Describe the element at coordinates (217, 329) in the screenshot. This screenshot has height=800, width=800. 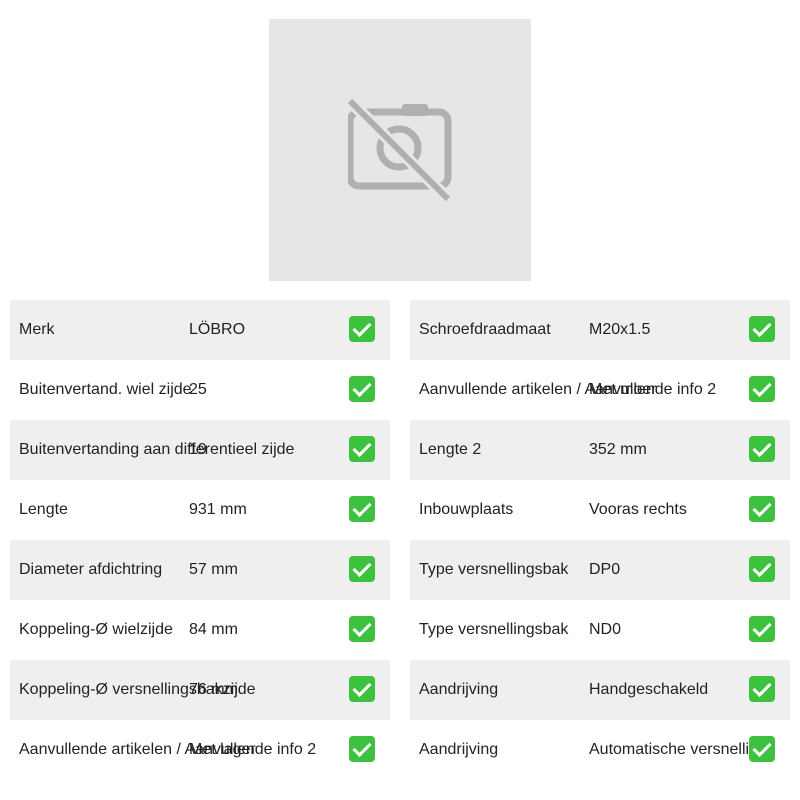
I see `spec-value: LÖBRO` at that location.